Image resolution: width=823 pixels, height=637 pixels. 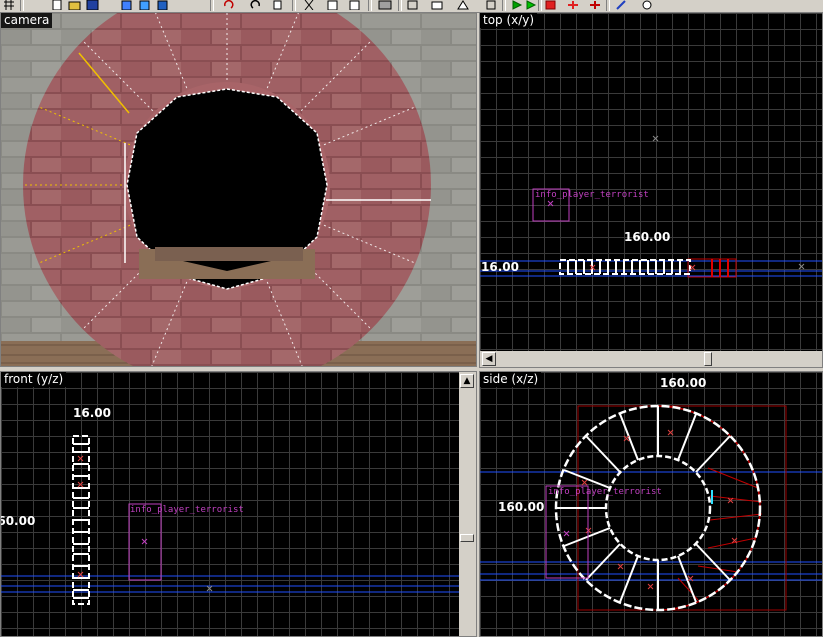 I want to click on face-icon, so click(x=163, y=5).